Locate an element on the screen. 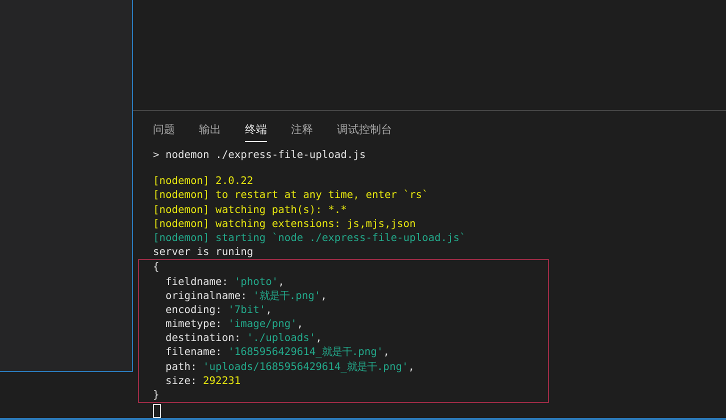 Image resolution: width=726 pixels, height=420 pixels. terminal-text: } is located at coordinates (156, 395).